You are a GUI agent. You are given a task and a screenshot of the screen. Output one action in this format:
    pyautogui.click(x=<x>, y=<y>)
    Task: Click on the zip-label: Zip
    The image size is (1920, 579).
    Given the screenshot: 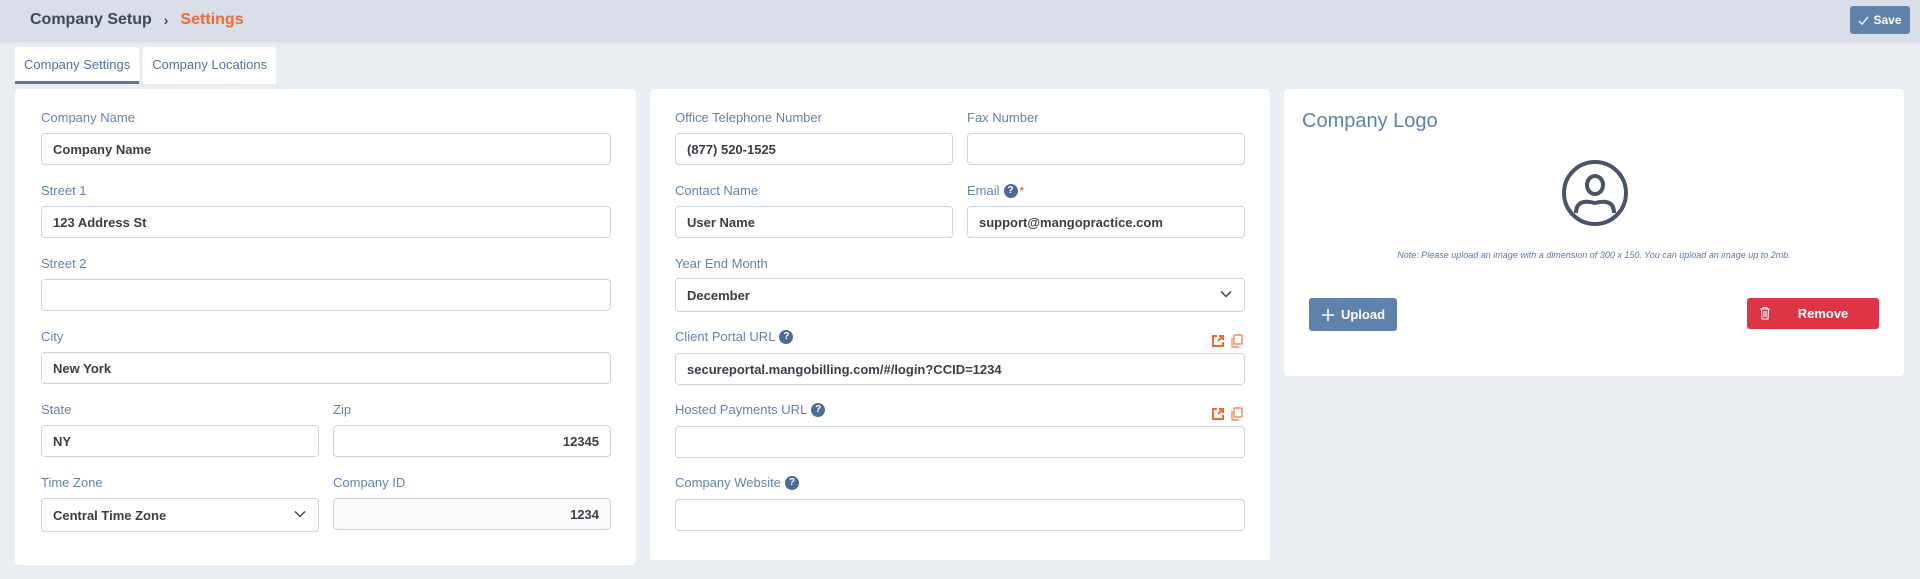 What is the action you would take?
    pyautogui.click(x=342, y=409)
    